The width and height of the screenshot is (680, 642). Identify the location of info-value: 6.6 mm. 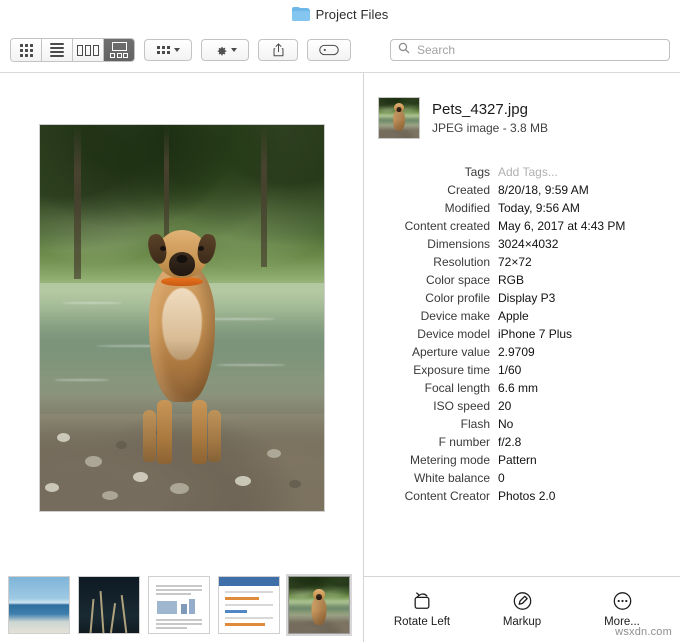
(518, 388).